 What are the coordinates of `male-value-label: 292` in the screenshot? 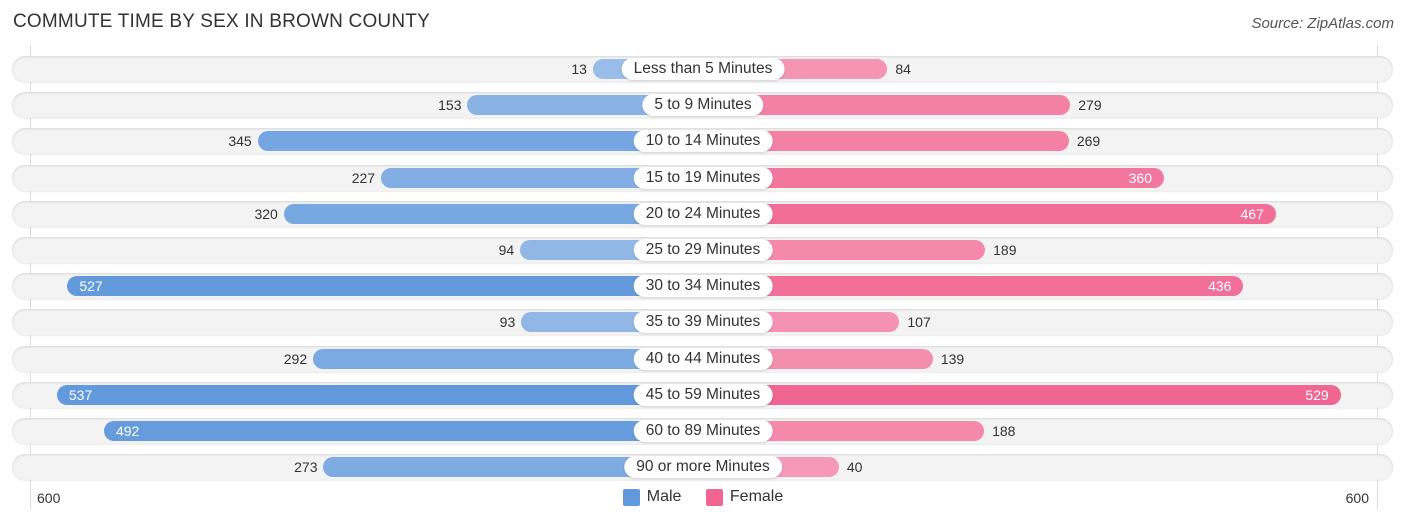 It's located at (295, 358).